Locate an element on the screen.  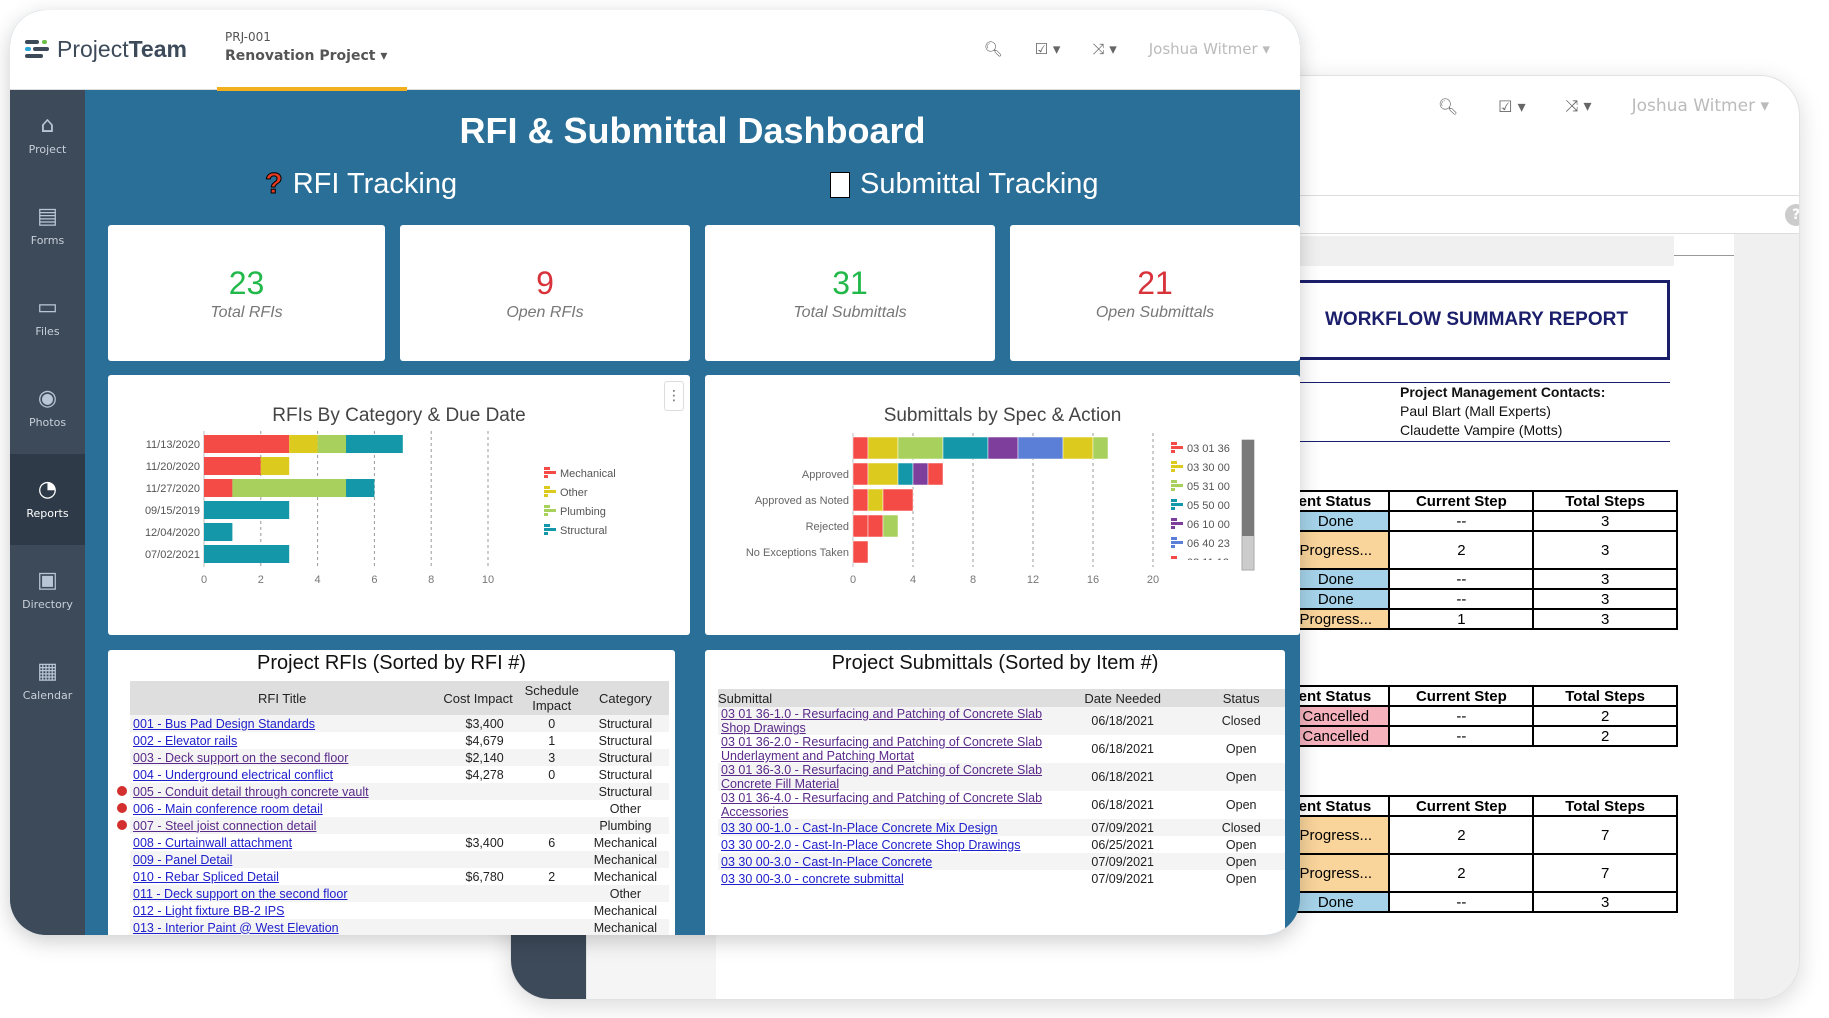
kpi-open-submittals: 21 Open Submittals is located at coordinates (1155, 293).